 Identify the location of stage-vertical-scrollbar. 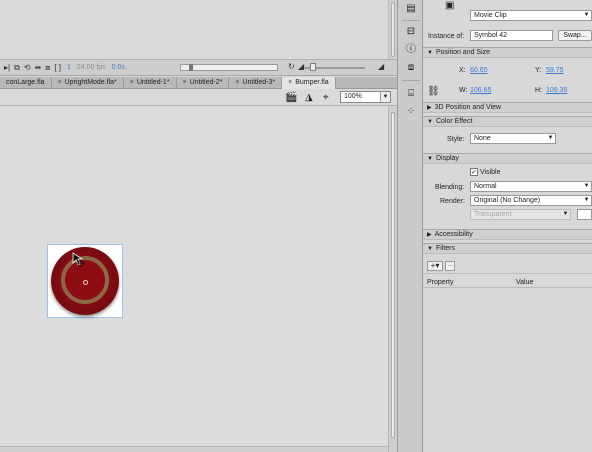
(392, 279).